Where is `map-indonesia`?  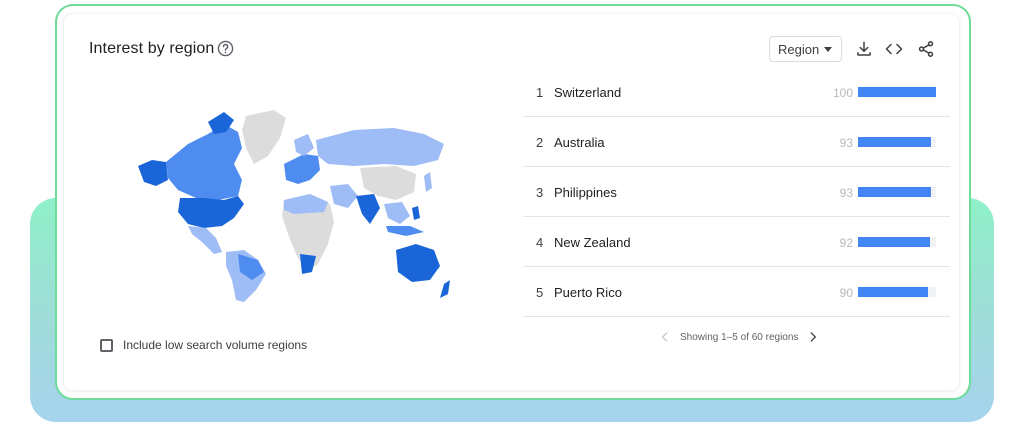 map-indonesia is located at coordinates (405, 231).